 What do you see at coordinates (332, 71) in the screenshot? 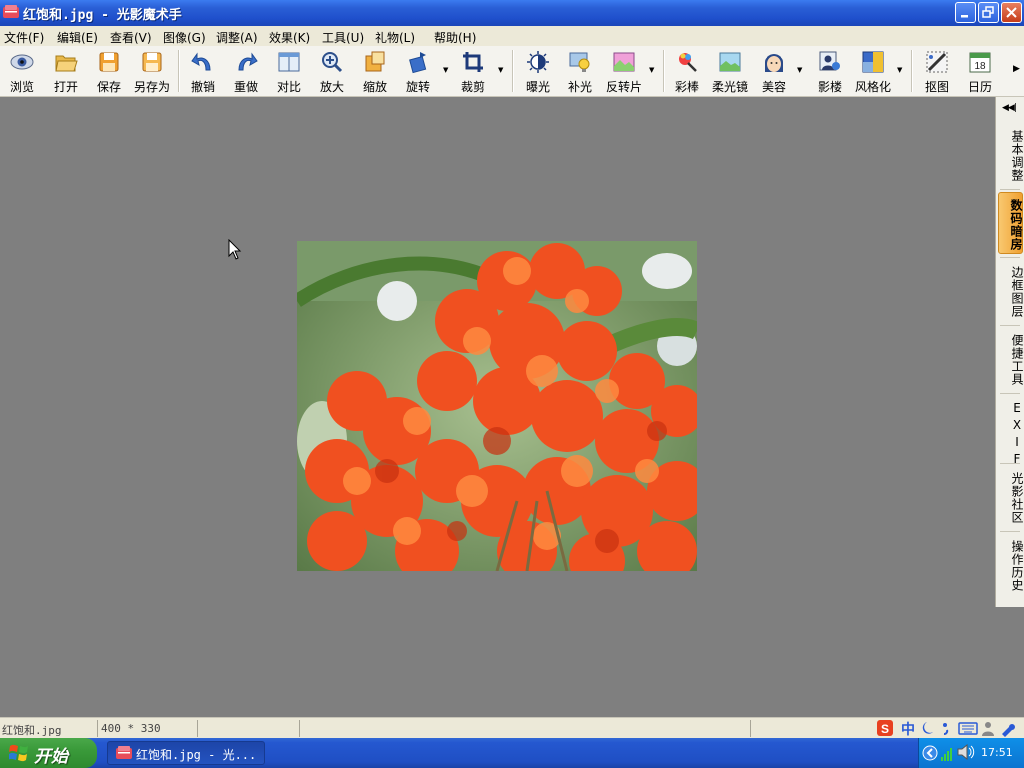
I see `zoom-in-button: 放大` at bounding box center [332, 71].